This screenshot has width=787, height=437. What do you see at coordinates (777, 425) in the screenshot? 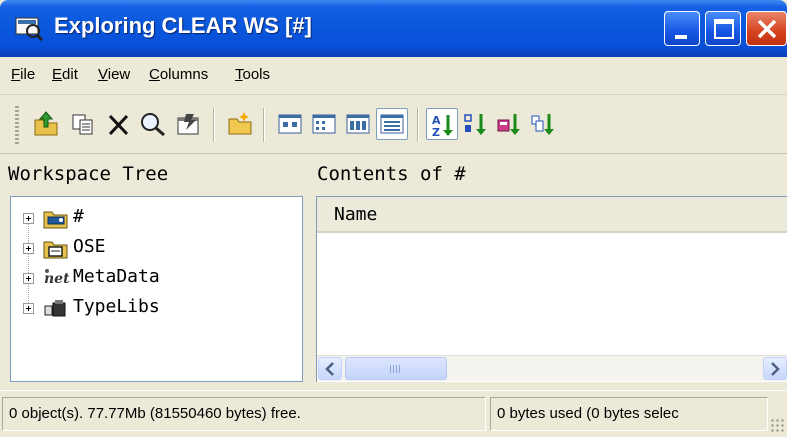
I see `resize-grip` at bounding box center [777, 425].